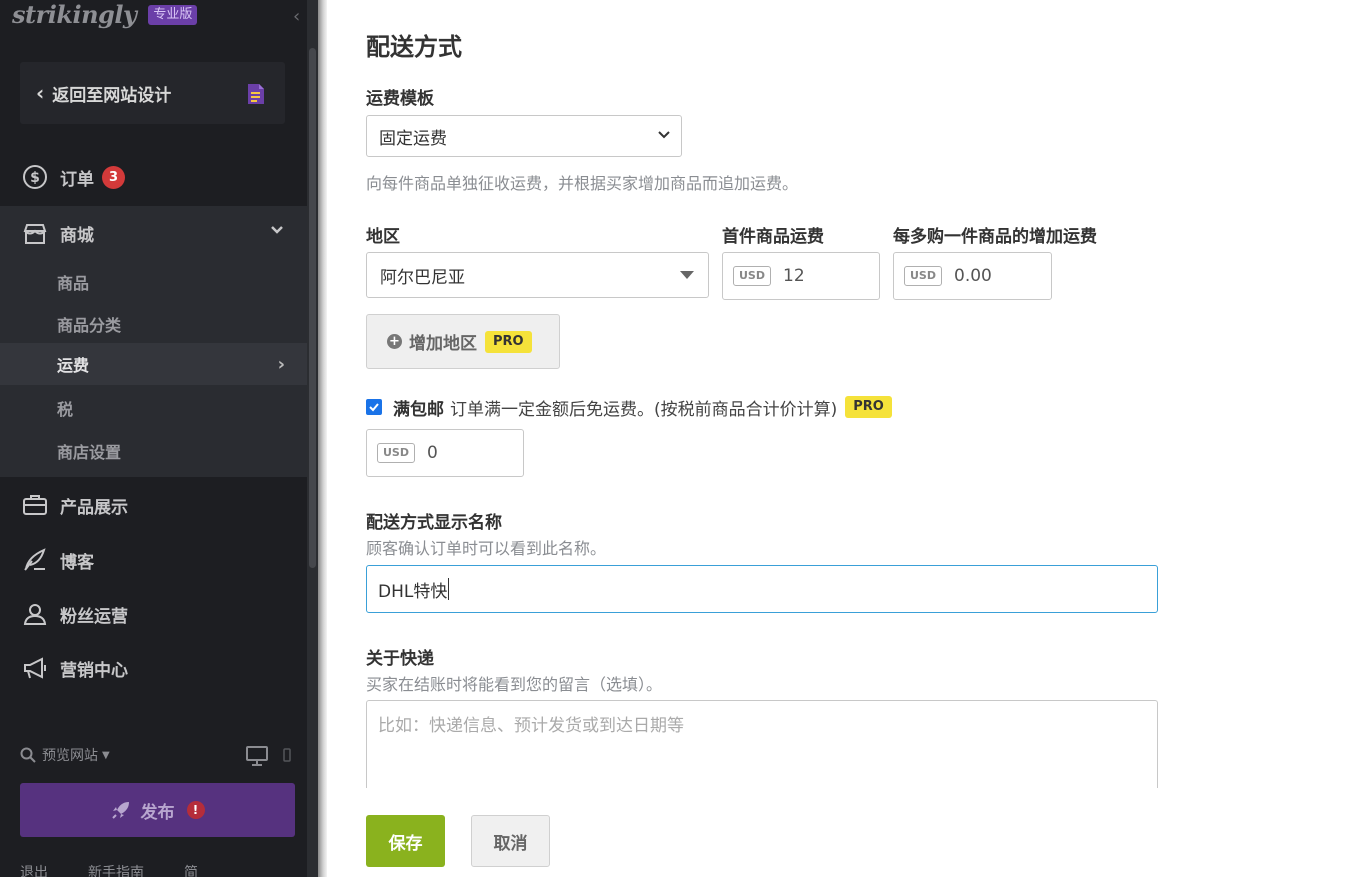 The width and height of the screenshot is (1364, 877). What do you see at coordinates (153, 408) in the screenshot?
I see `sub-item-tax: 税` at bounding box center [153, 408].